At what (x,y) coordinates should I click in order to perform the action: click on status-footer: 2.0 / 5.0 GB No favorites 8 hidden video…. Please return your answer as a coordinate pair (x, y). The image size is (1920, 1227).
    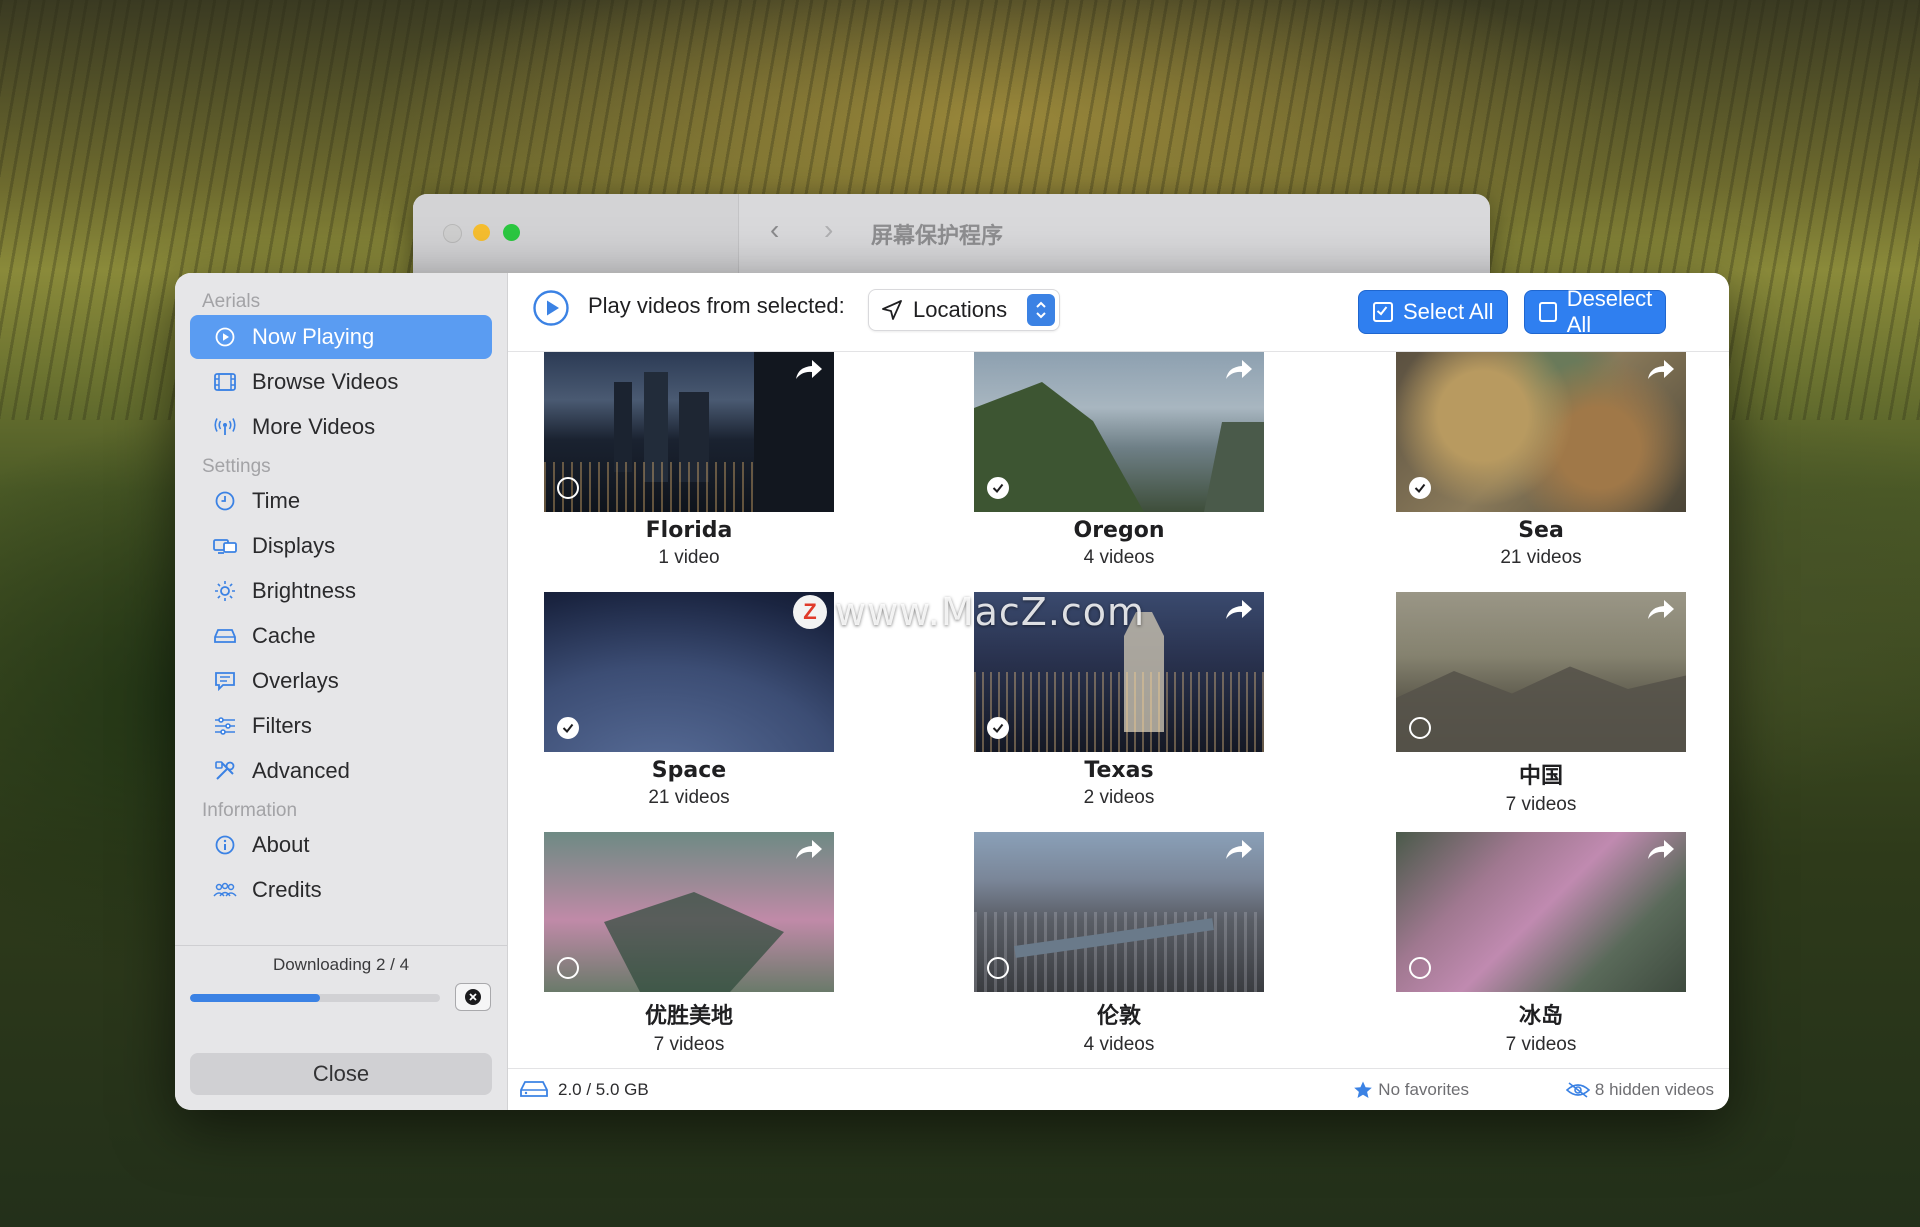
    Looking at the image, I should click on (1118, 1089).